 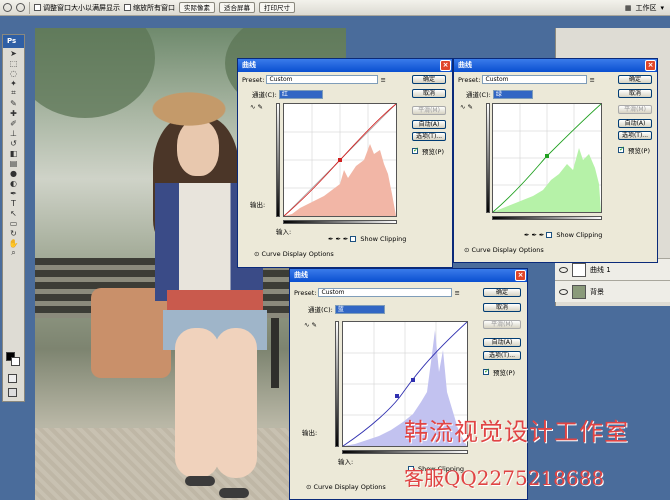 I want to click on fit-screen-button: 适合屏幕, so click(x=237, y=7).